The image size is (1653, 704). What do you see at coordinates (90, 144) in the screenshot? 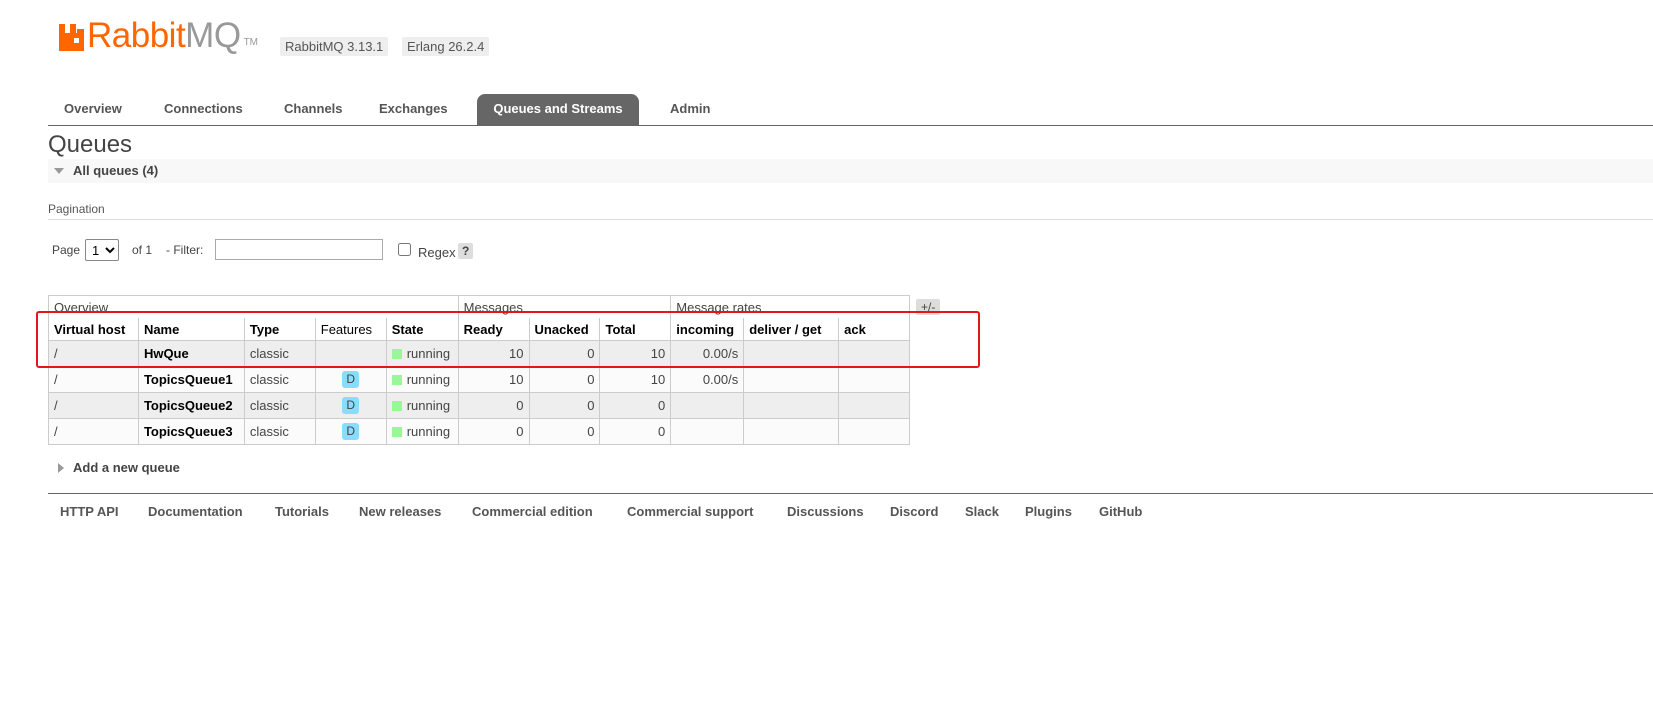
I see `page-title: Queues` at bounding box center [90, 144].